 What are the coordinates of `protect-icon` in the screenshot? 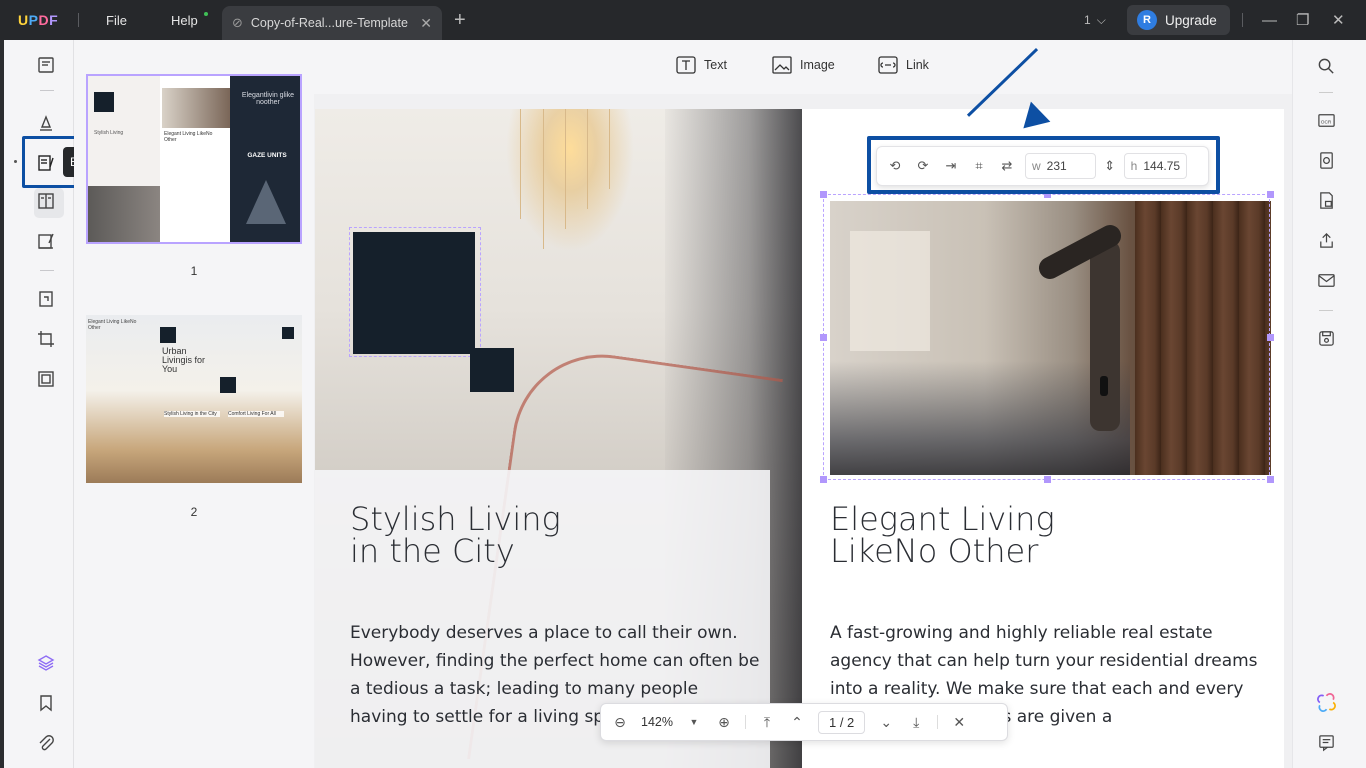 It's located at (46, 379).